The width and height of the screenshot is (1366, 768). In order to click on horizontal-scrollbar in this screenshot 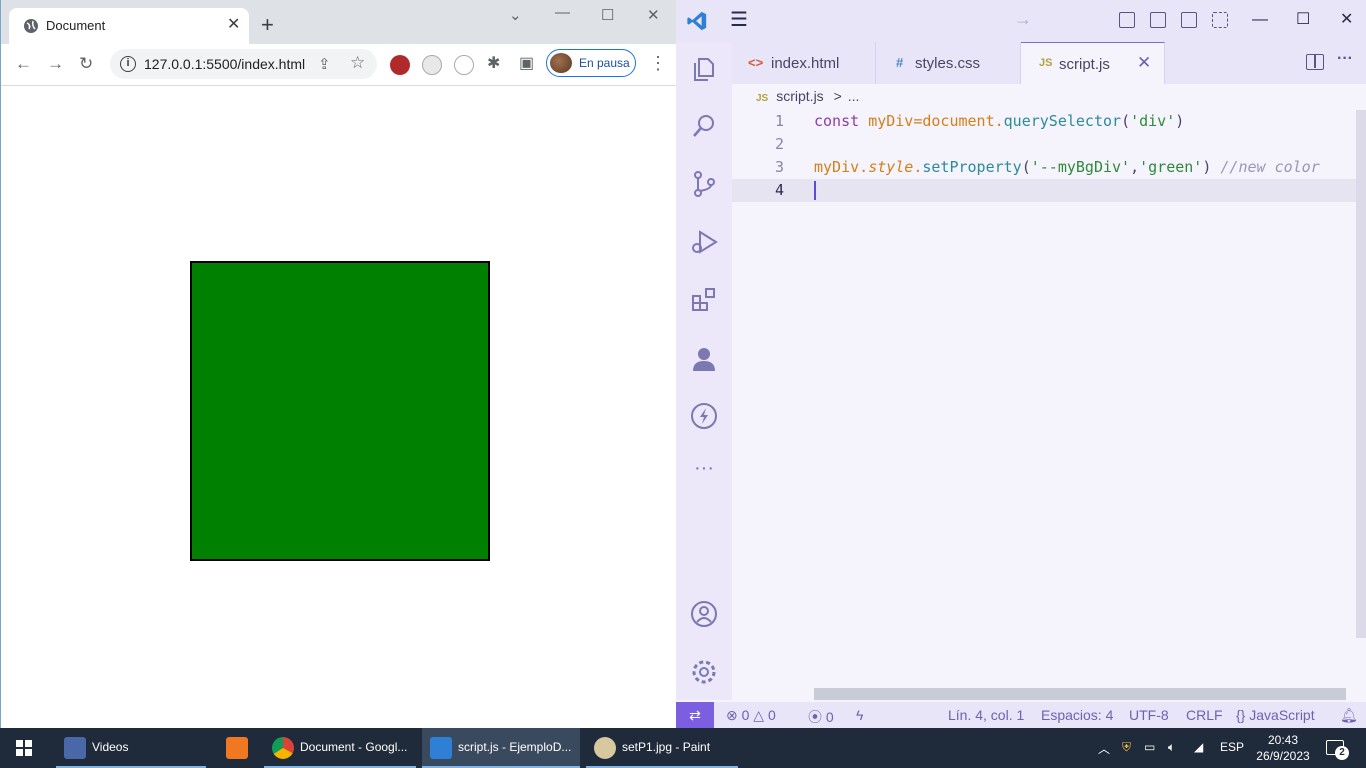, I will do `click(1080, 694)`.